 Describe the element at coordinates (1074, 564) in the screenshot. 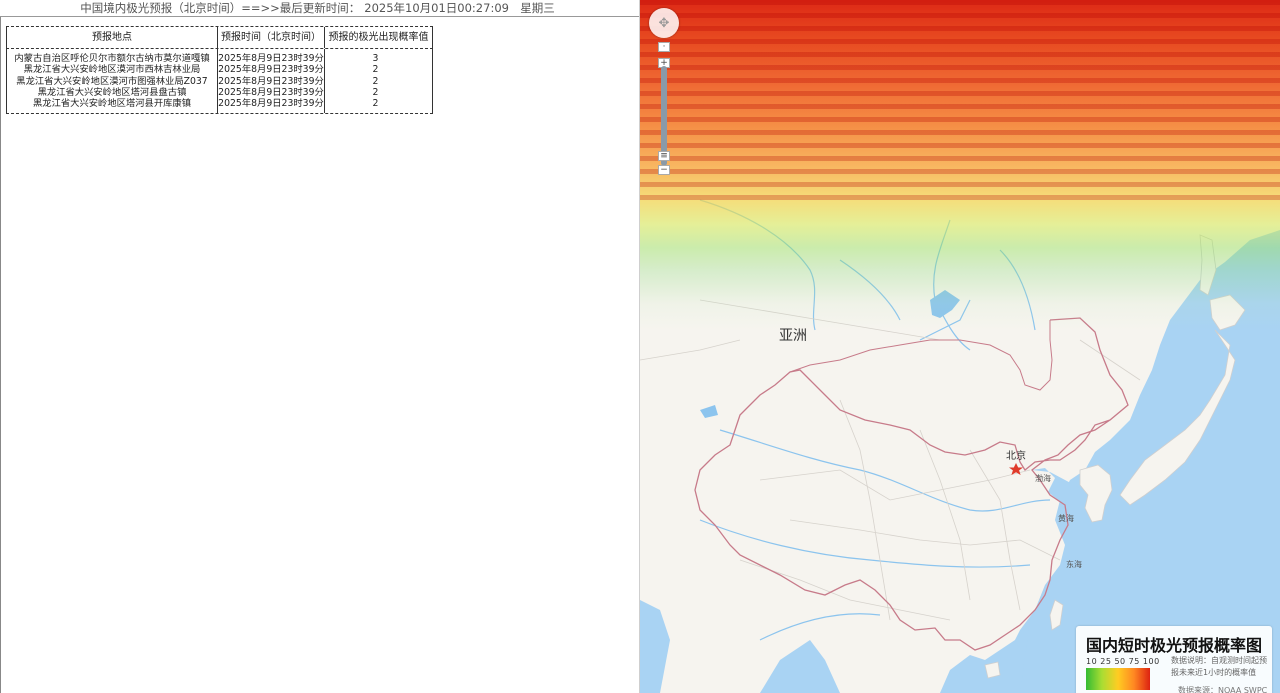

I see `east-sea-label: 东海` at that location.